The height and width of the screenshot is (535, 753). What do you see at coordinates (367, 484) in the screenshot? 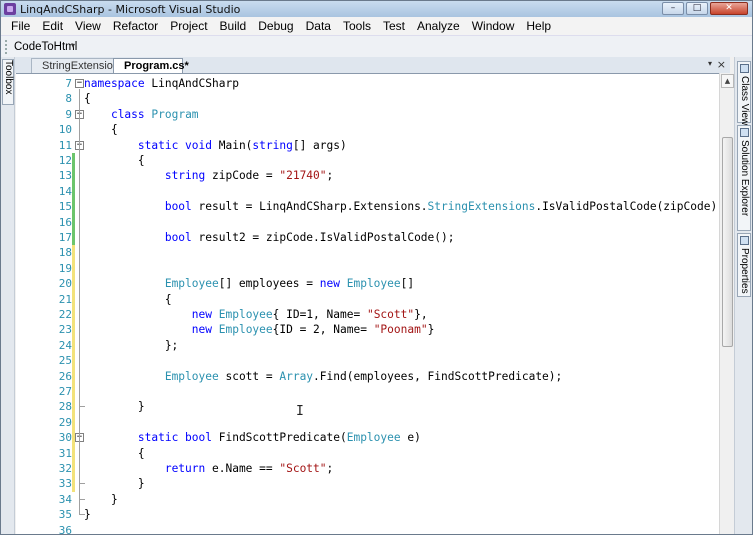
I see `code-line: 33 }` at bounding box center [367, 484].